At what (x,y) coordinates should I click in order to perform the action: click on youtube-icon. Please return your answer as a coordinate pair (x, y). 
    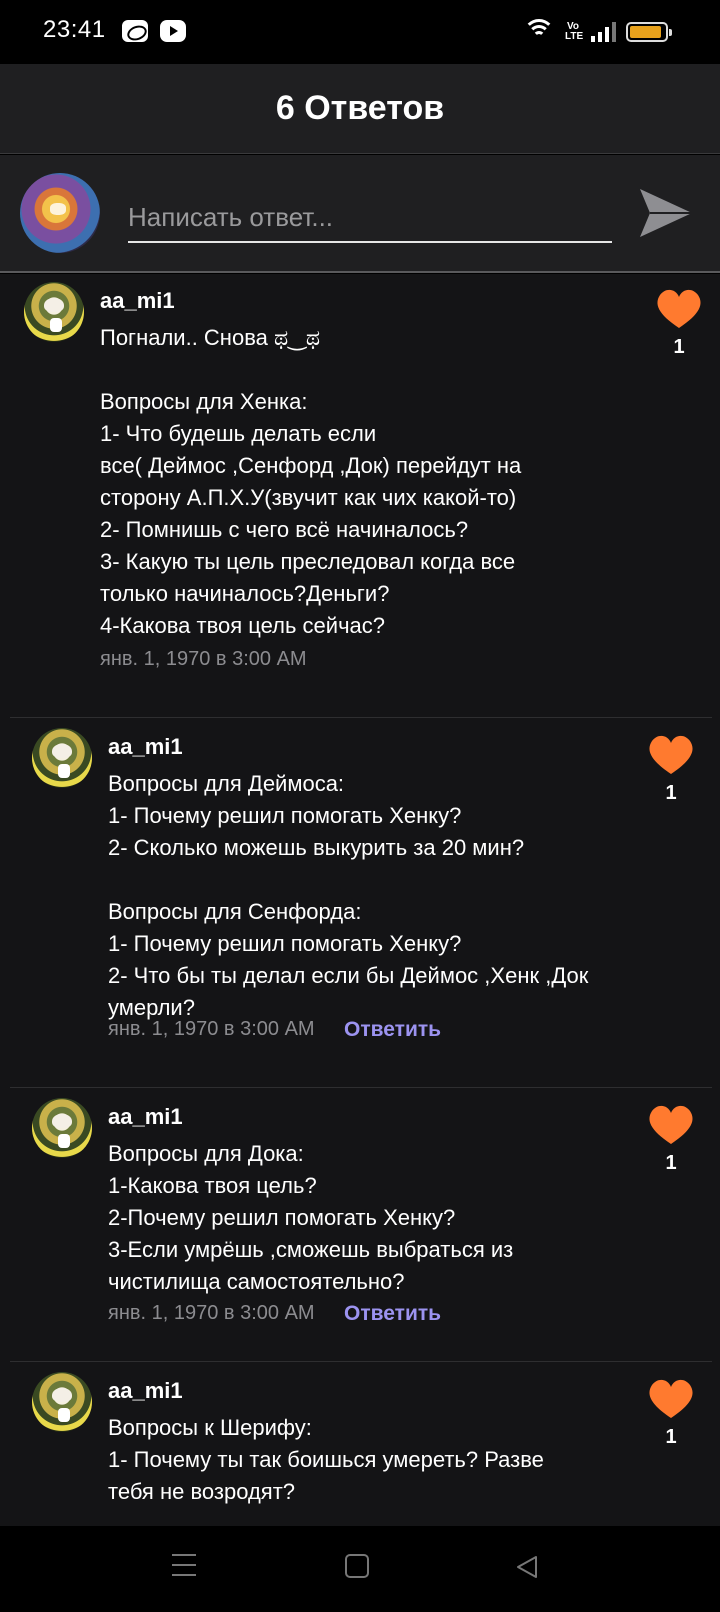
    Looking at the image, I should click on (173, 31).